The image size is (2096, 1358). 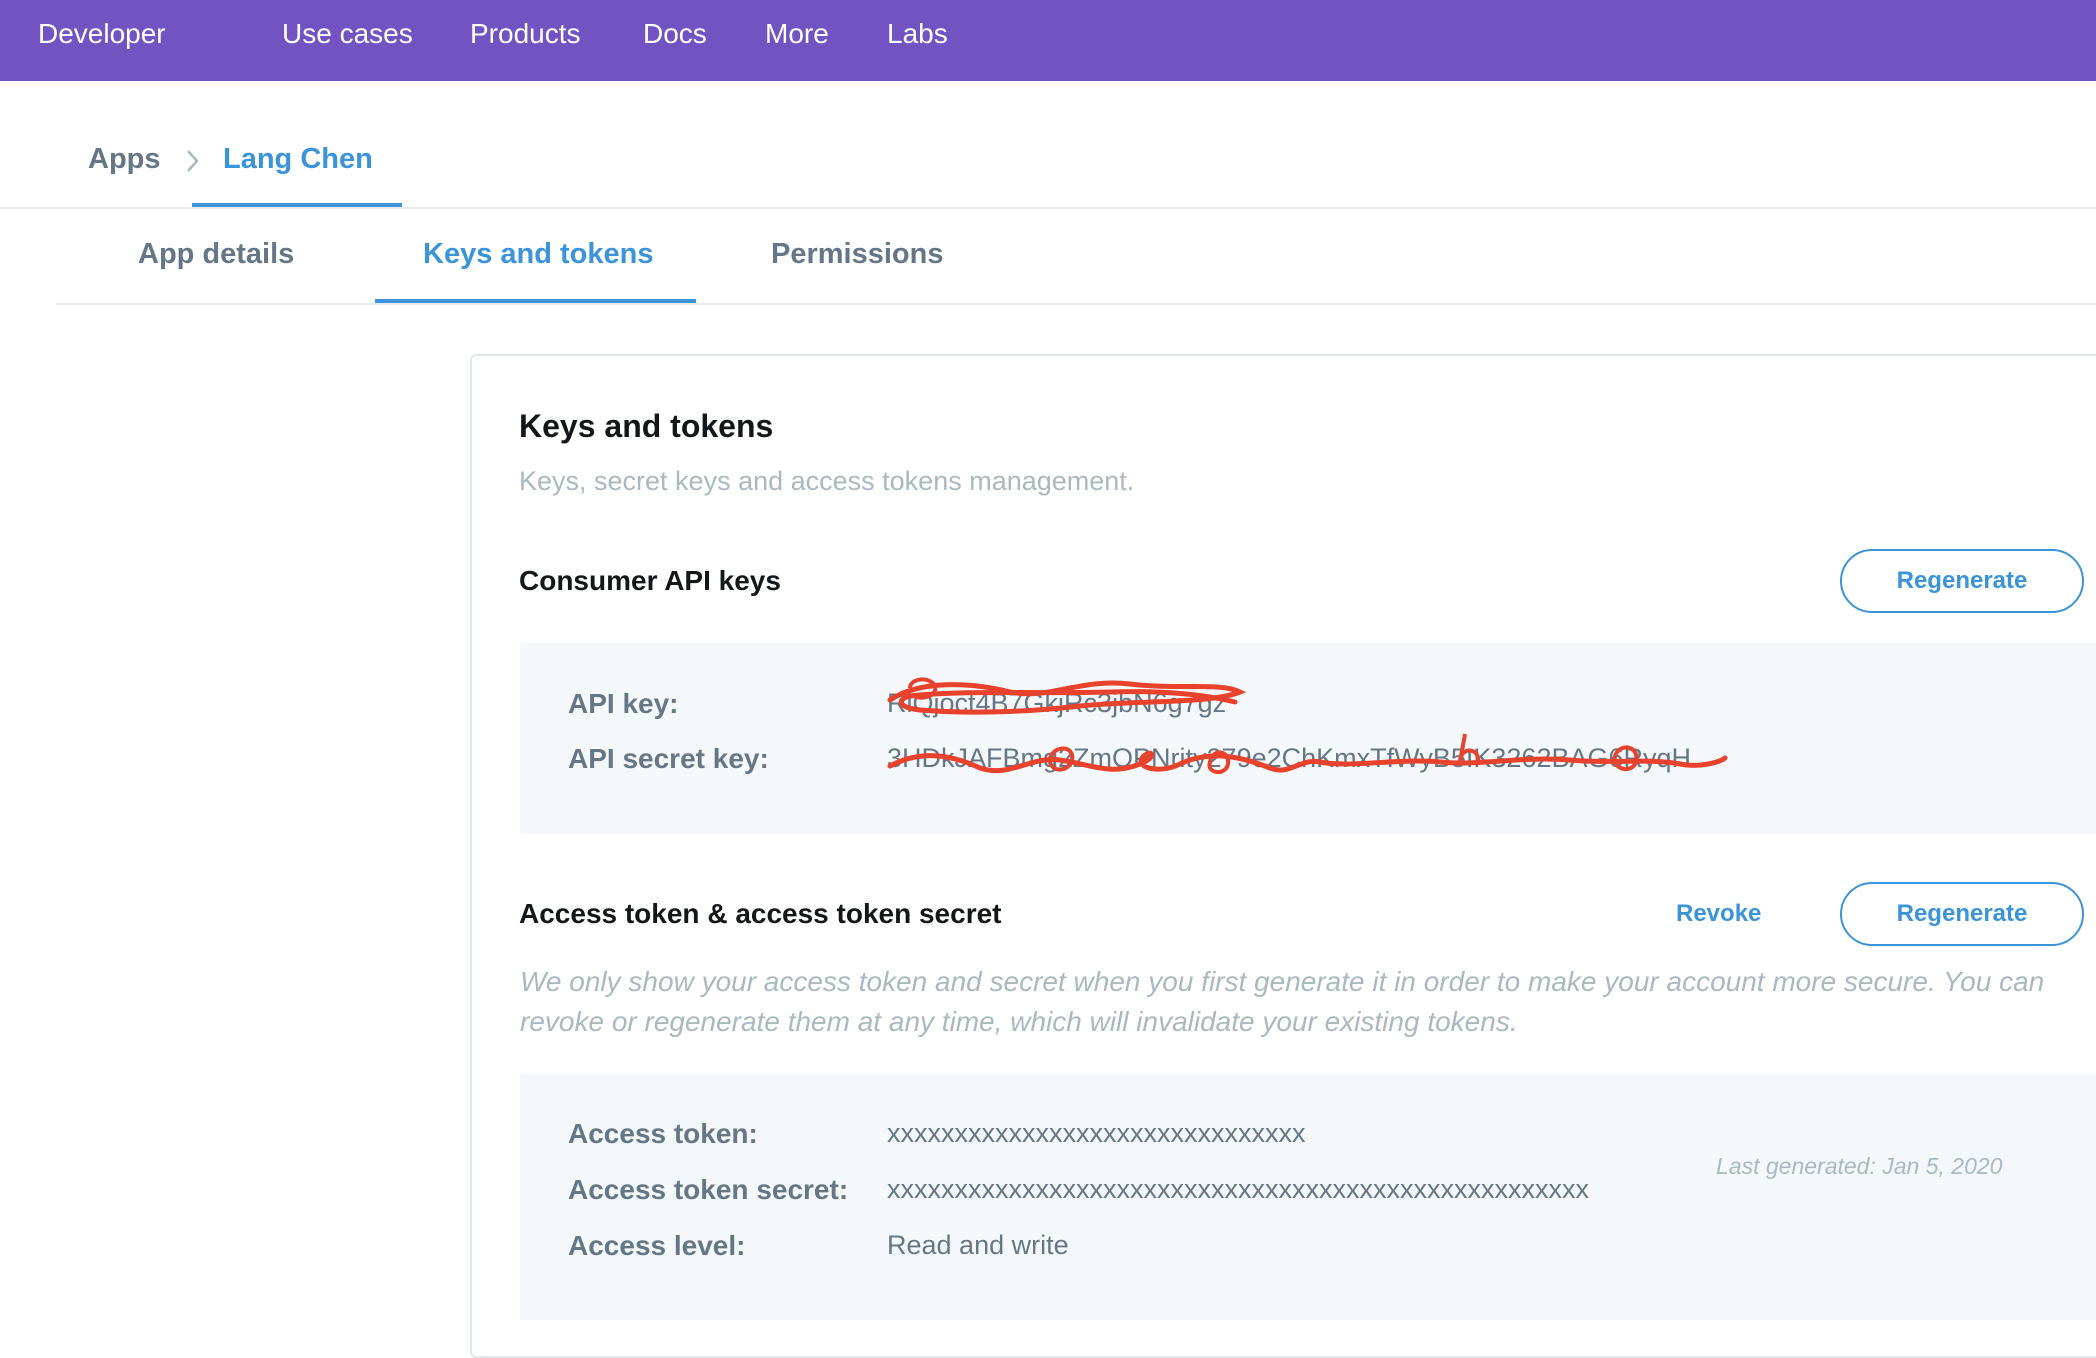 What do you see at coordinates (193, 161) in the screenshot?
I see `chevron-right-icon` at bounding box center [193, 161].